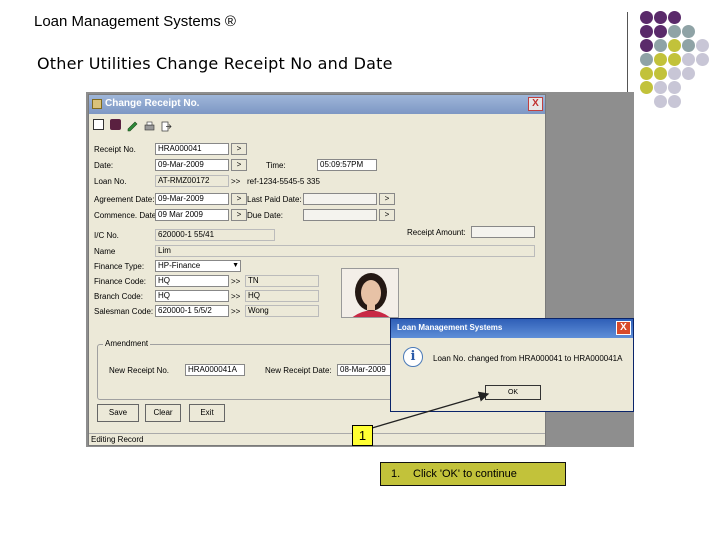  What do you see at coordinates (192, 311) in the screenshot?
I see `salesman-code-field: 620000-1 5/5/2` at bounding box center [192, 311].